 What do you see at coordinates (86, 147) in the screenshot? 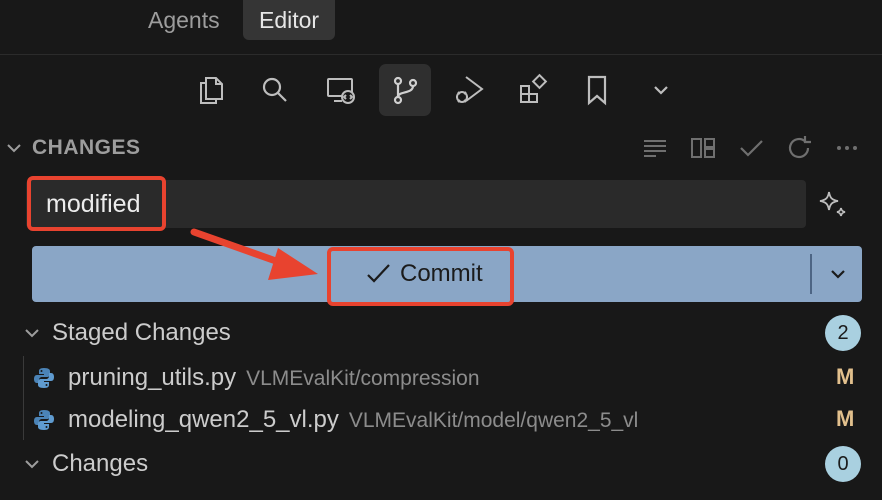
I see `section-title: CHANGES` at bounding box center [86, 147].